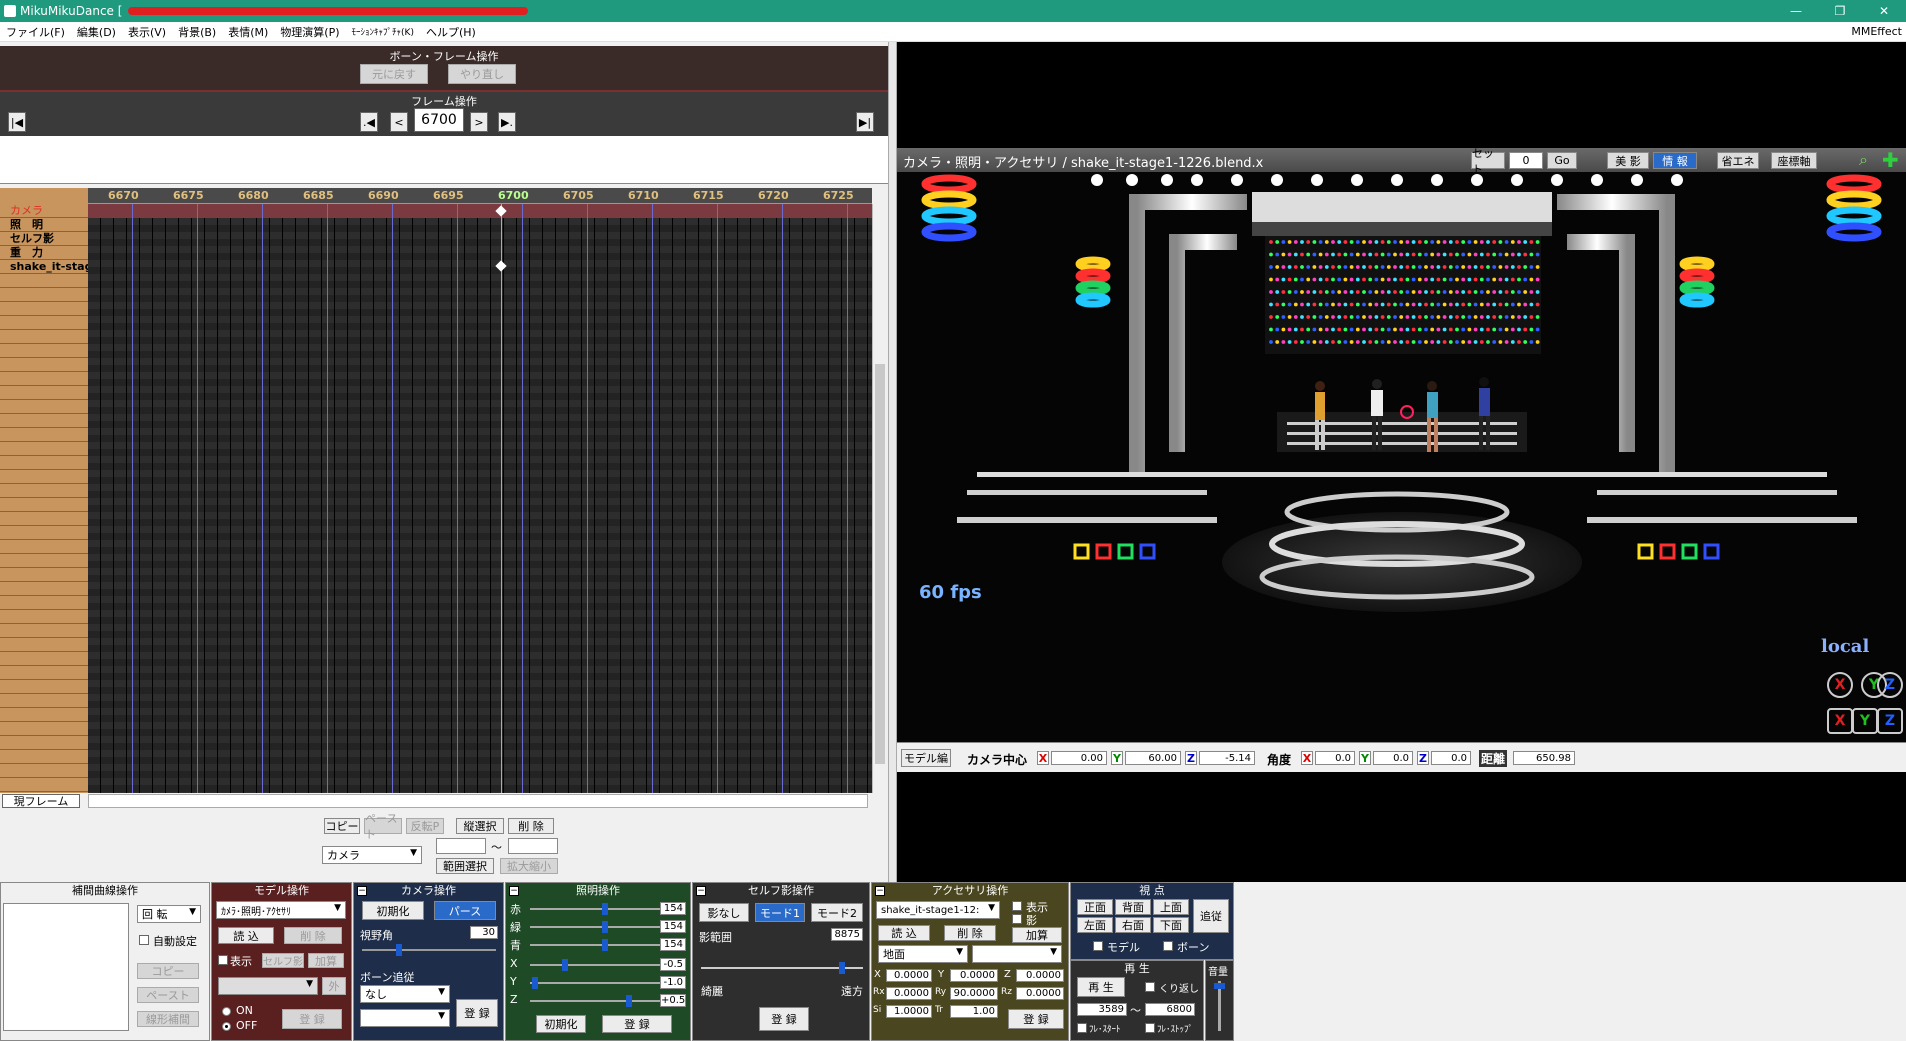 Image resolution: width=1906 pixels, height=1041 pixels. I want to click on view-top-button: 上面, so click(1171, 907).